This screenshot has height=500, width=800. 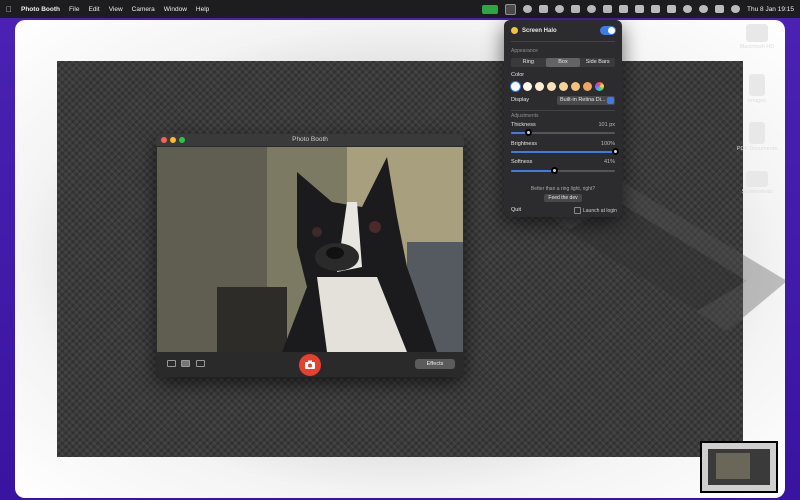 I want to click on thumbnail-window, so click(x=733, y=466).